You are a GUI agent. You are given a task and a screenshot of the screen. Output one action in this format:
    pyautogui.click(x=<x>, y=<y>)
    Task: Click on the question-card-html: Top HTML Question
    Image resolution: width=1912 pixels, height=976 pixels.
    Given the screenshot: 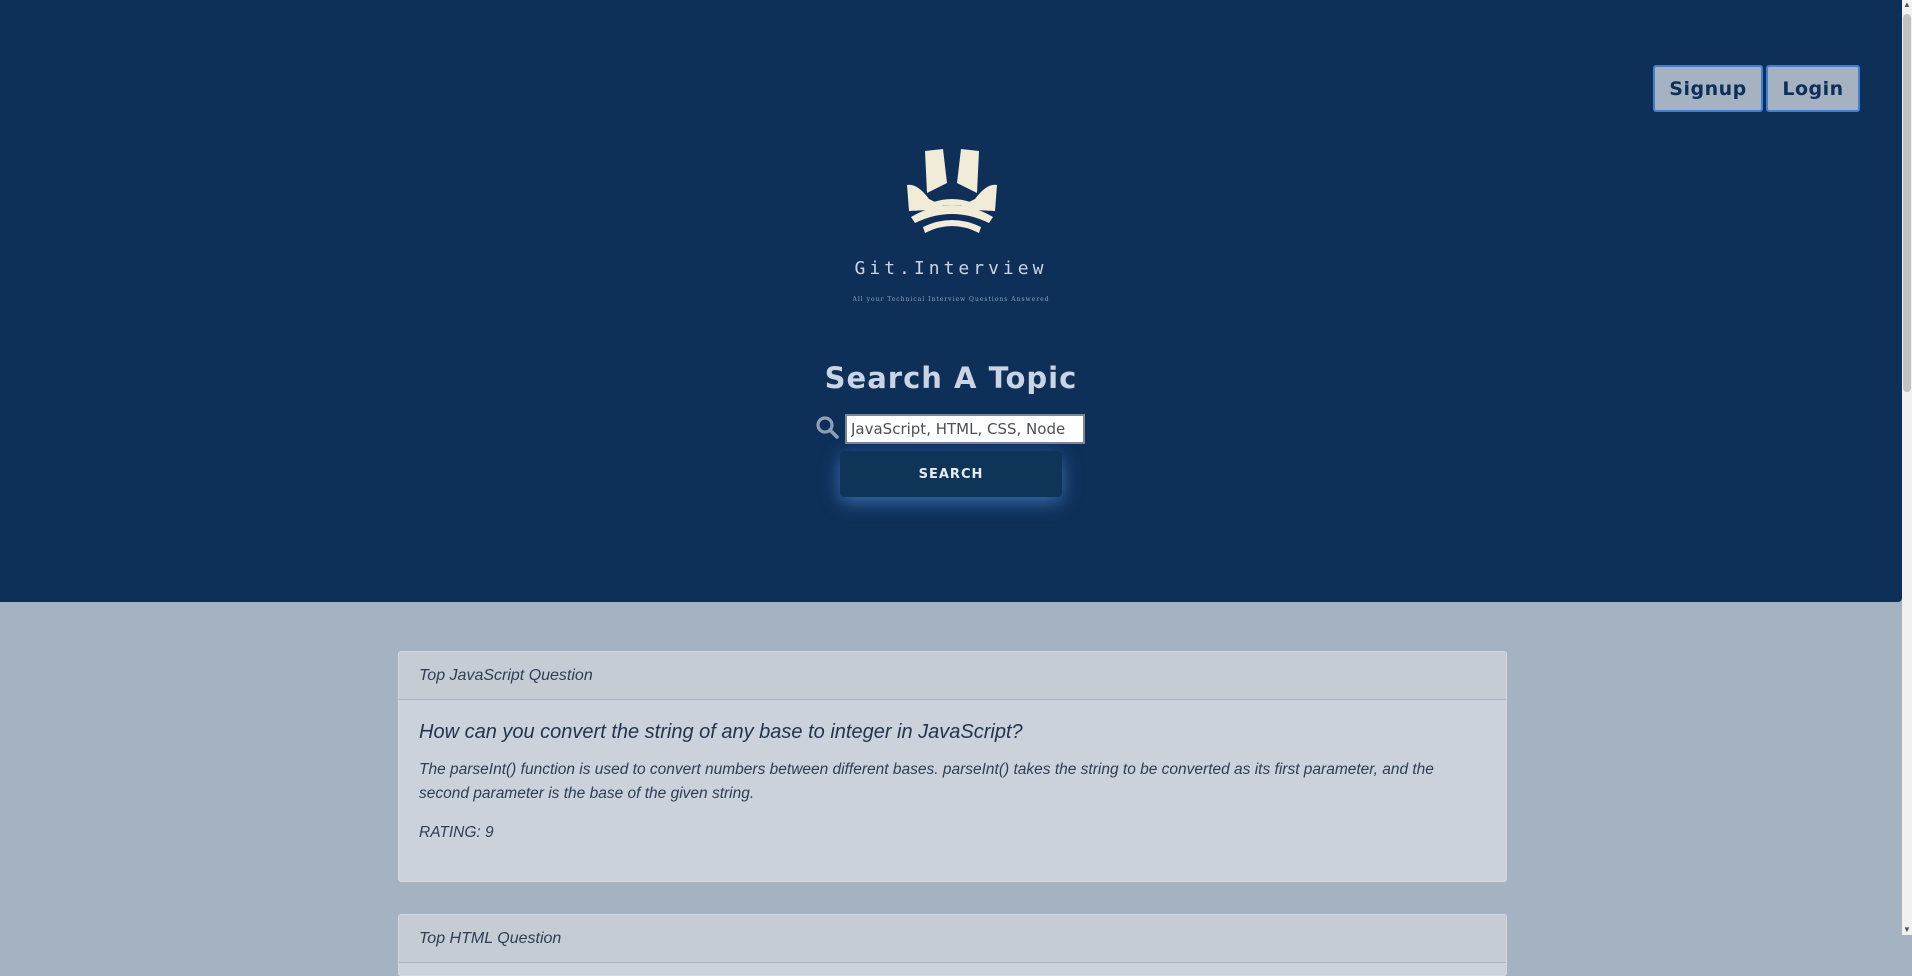 What is the action you would take?
    pyautogui.click(x=952, y=945)
    